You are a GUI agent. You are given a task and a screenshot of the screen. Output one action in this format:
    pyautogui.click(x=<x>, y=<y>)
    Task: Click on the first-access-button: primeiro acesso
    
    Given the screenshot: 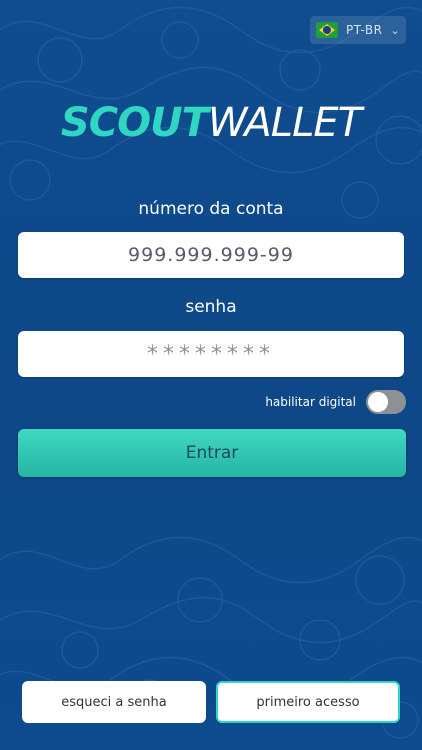 What is the action you would take?
    pyautogui.click(x=308, y=702)
    